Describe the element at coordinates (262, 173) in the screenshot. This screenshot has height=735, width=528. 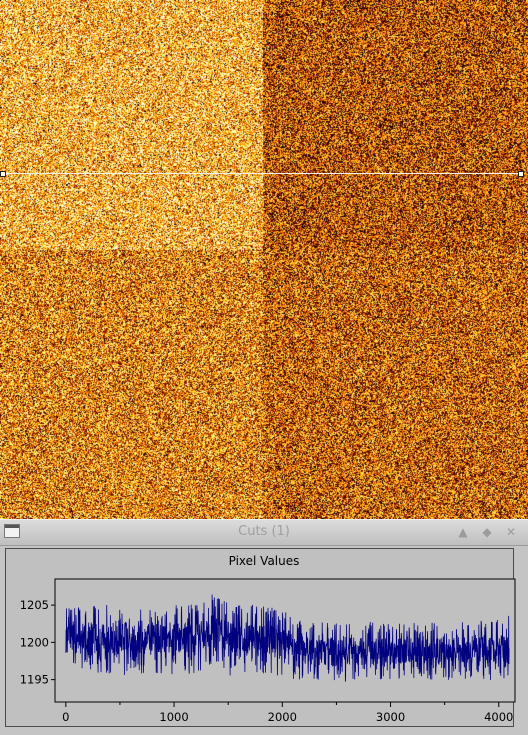
I see `horizontal-cut-line` at that location.